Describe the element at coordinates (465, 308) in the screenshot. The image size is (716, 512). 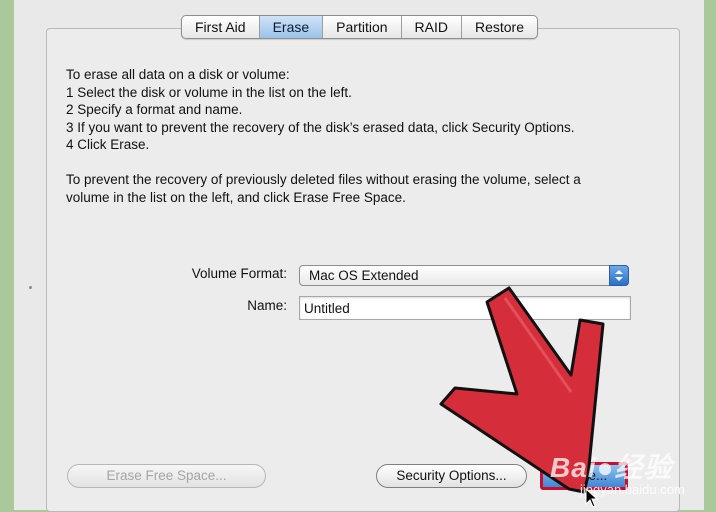
I see `name-field` at that location.